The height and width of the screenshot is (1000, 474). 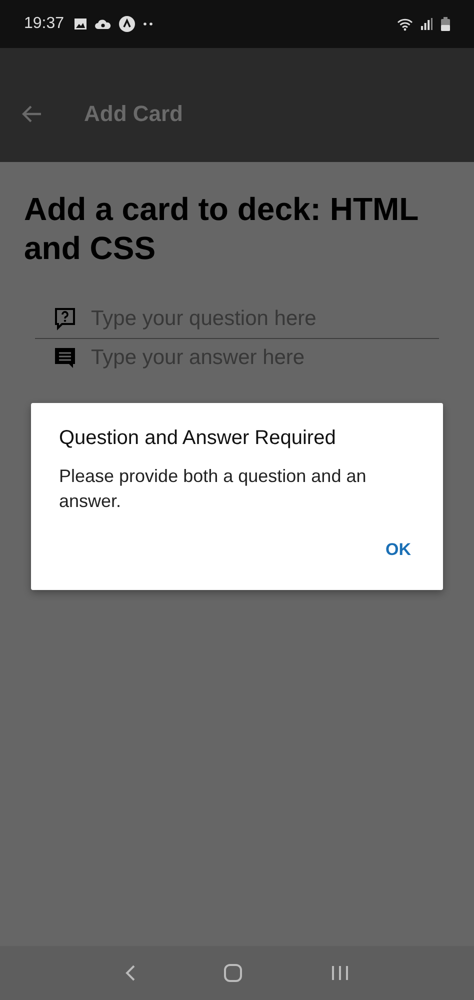 What do you see at coordinates (133, 114) in the screenshot?
I see `app-bar-title: Add Card` at bounding box center [133, 114].